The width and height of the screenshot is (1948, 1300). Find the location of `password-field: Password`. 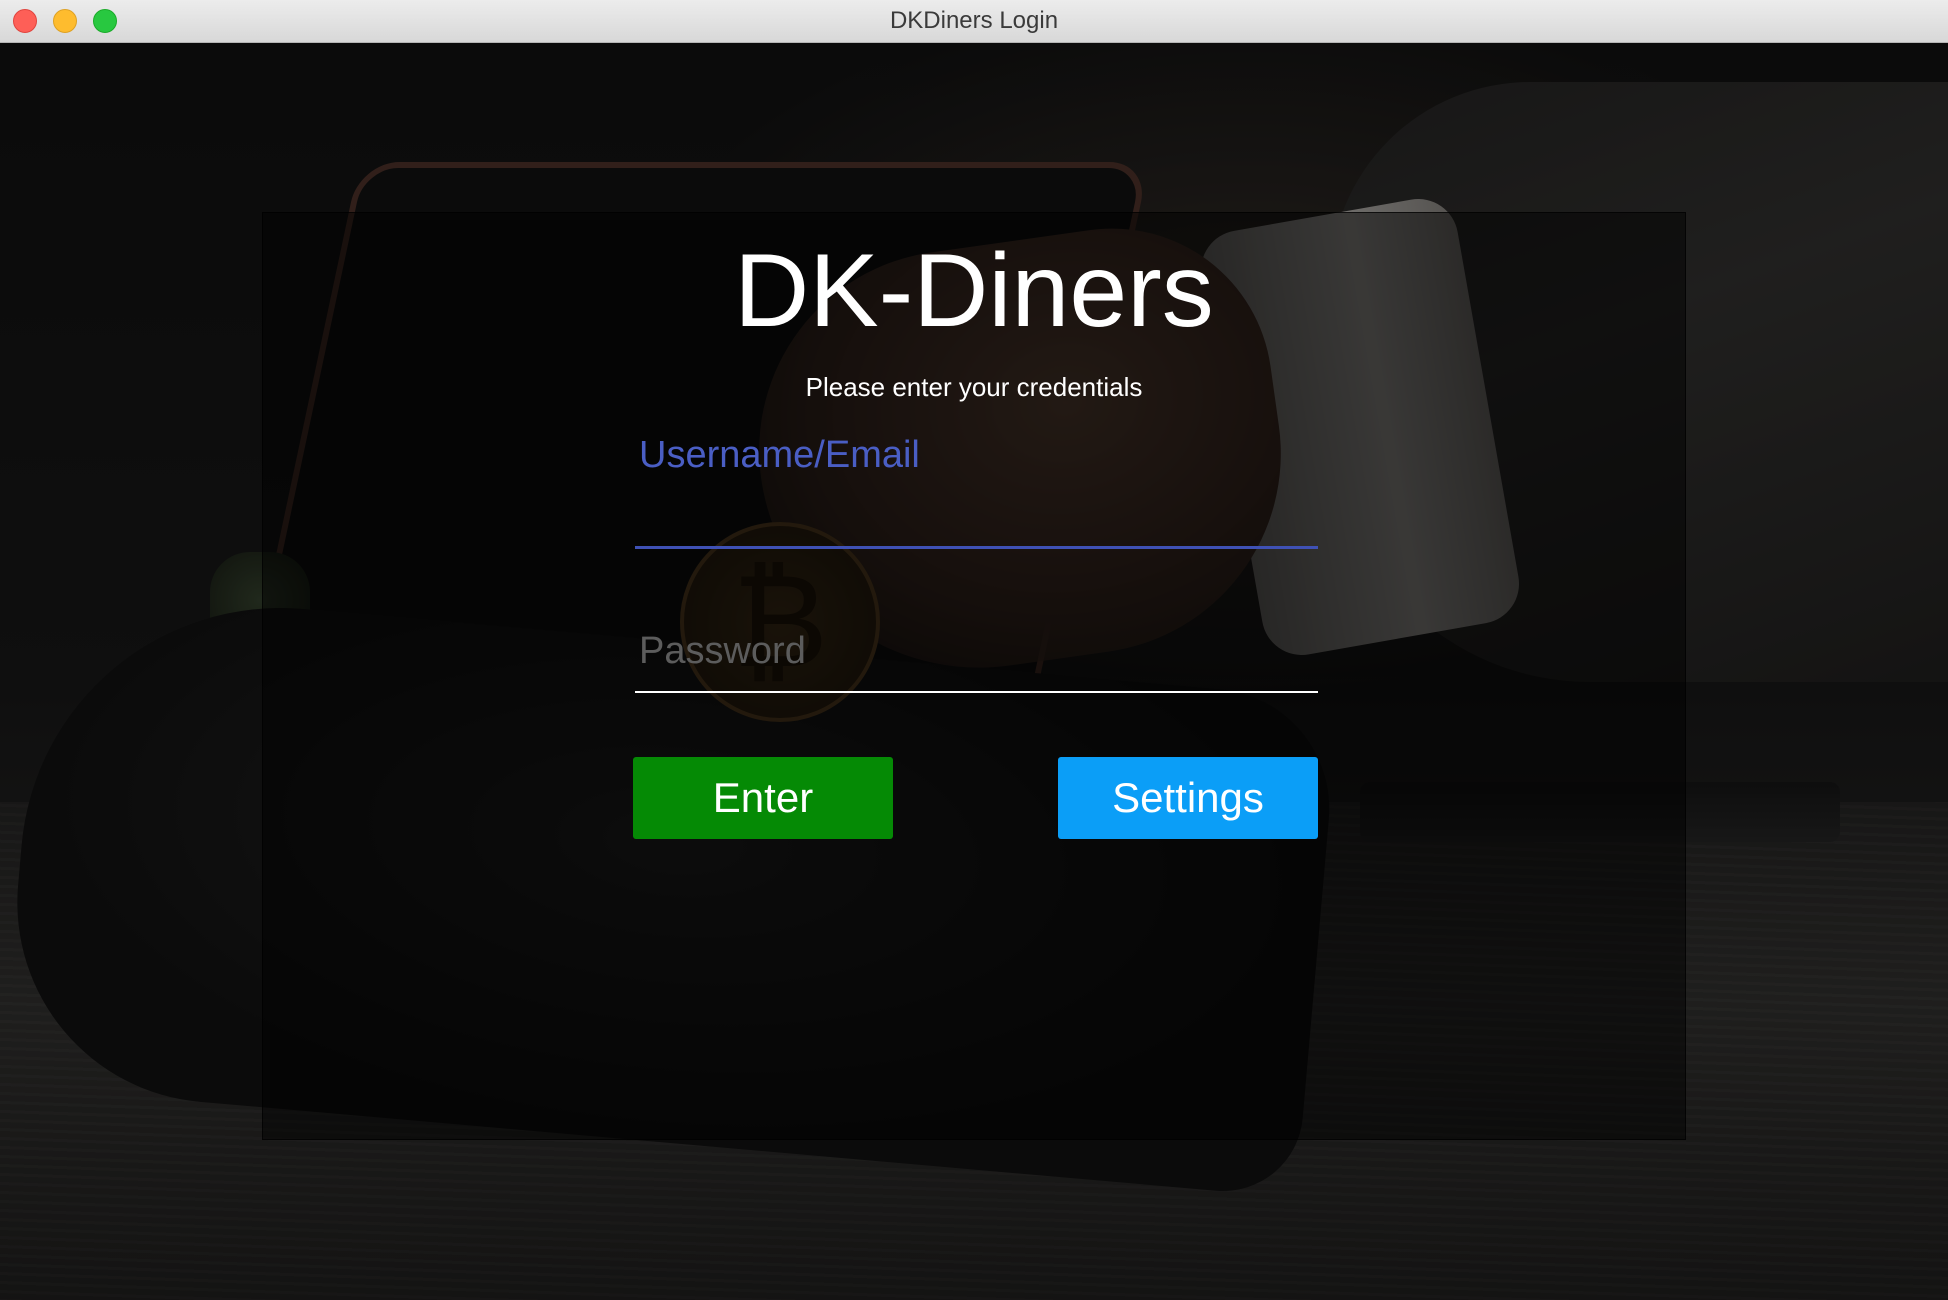

password-field: Password is located at coordinates (976, 653).